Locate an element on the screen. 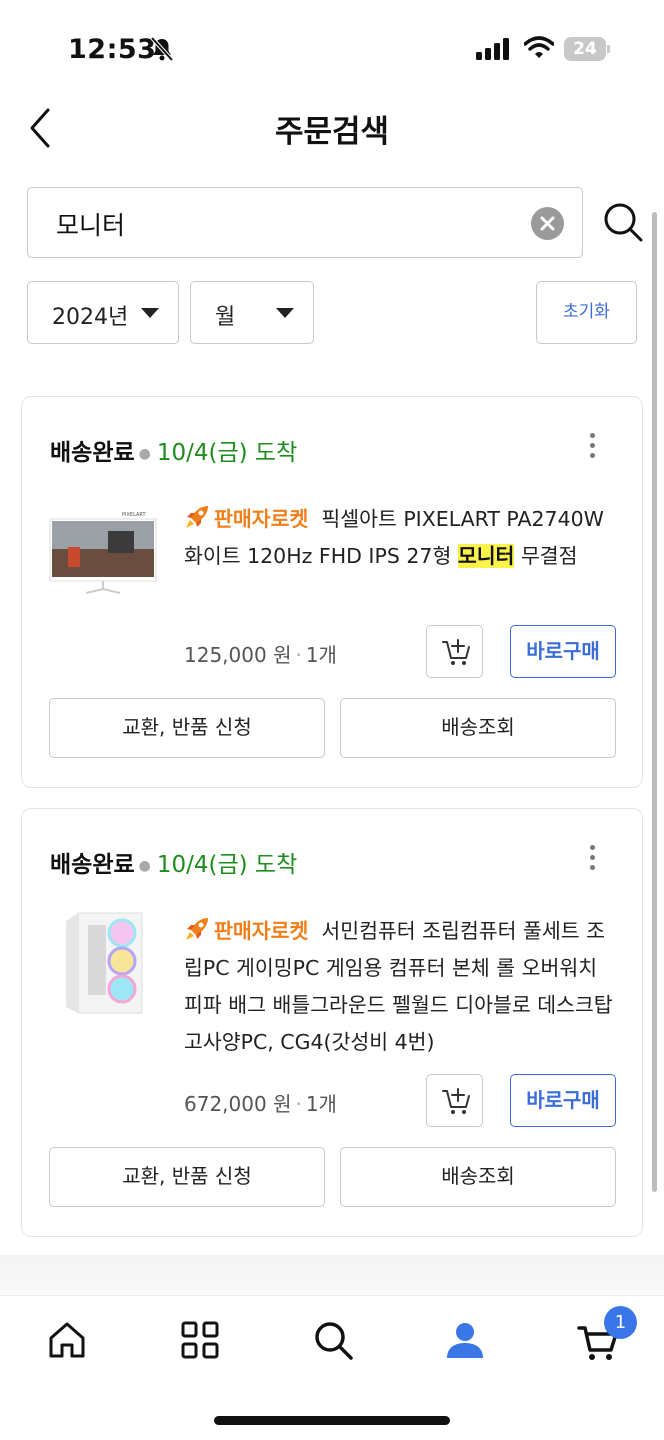 The image size is (664, 1440). reset-button: 초기화 is located at coordinates (586, 312).